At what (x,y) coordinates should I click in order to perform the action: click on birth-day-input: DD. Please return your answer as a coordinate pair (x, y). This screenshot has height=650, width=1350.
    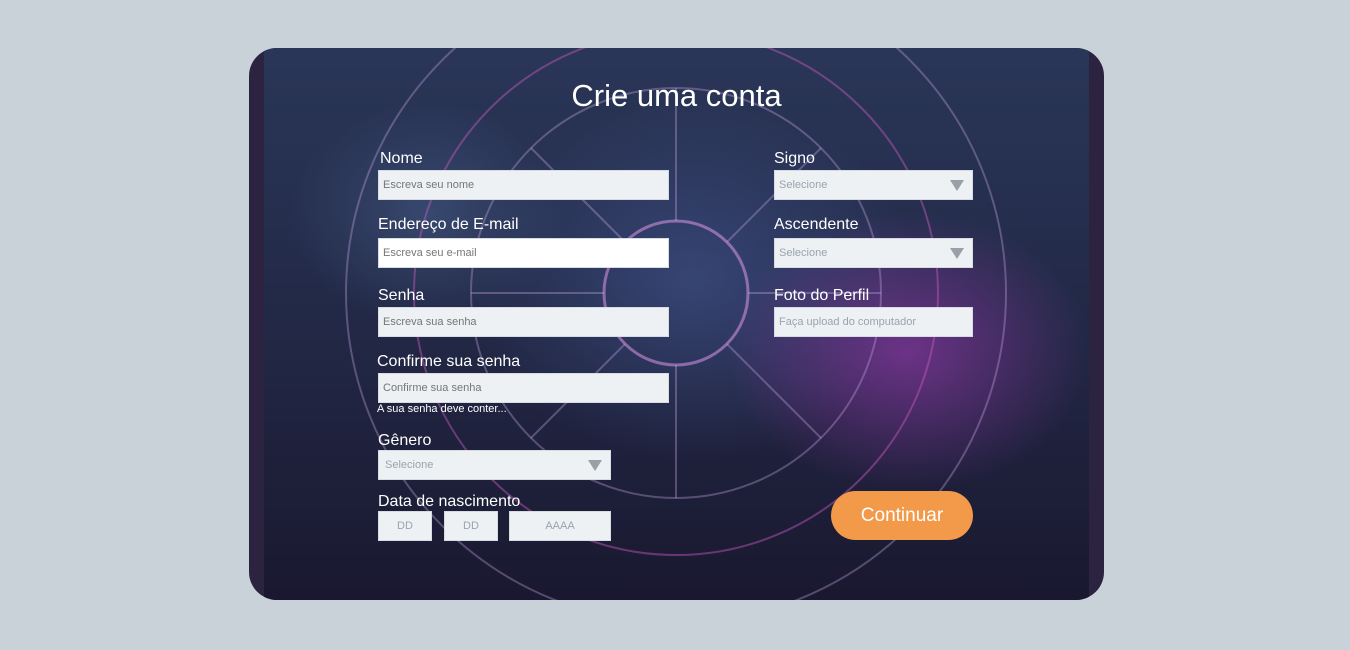
    Looking at the image, I should click on (405, 526).